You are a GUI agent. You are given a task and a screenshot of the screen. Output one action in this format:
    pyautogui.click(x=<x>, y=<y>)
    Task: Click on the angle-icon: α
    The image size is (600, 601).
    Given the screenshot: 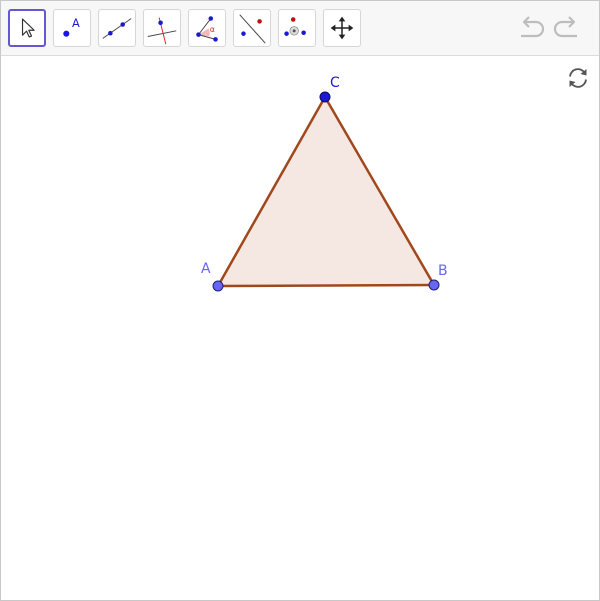 What is the action you would take?
    pyautogui.click(x=207, y=29)
    